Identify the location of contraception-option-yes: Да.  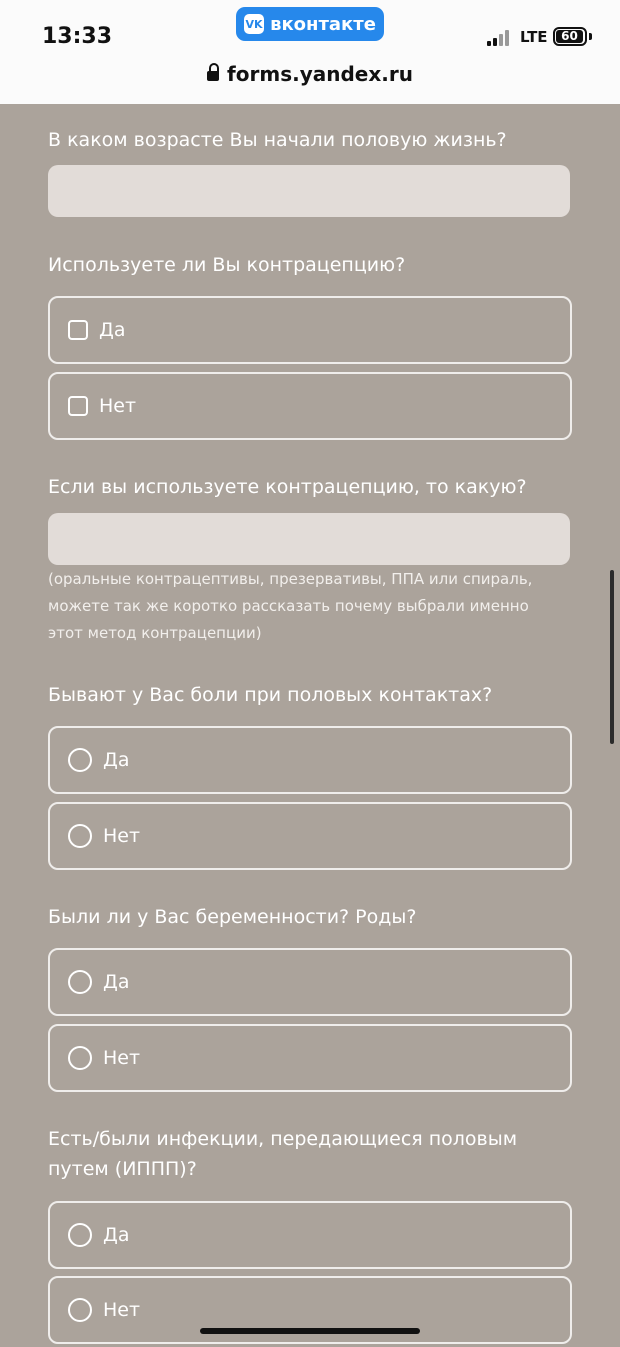
(310, 330).